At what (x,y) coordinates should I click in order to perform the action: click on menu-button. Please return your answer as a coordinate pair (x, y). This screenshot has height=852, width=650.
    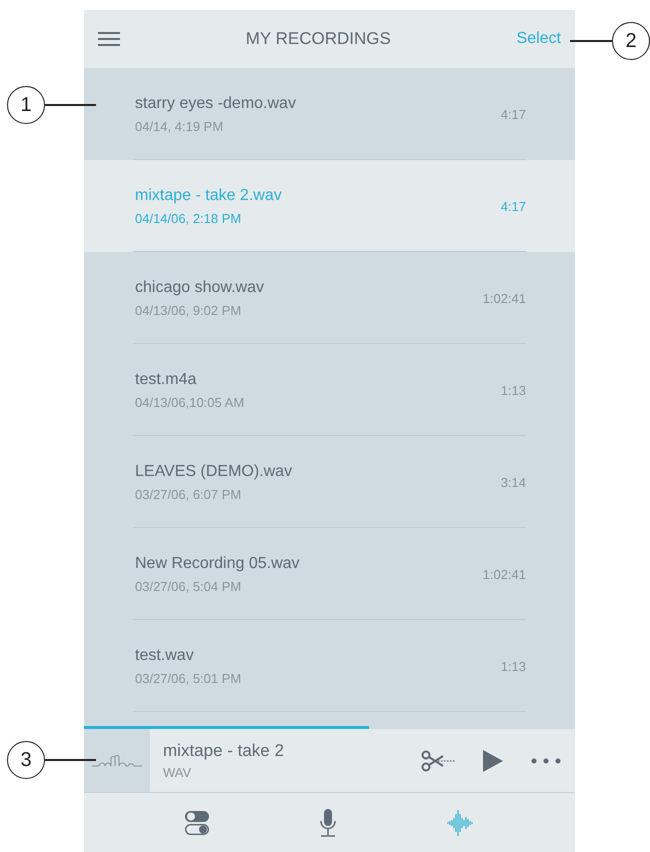
    Looking at the image, I should click on (109, 39).